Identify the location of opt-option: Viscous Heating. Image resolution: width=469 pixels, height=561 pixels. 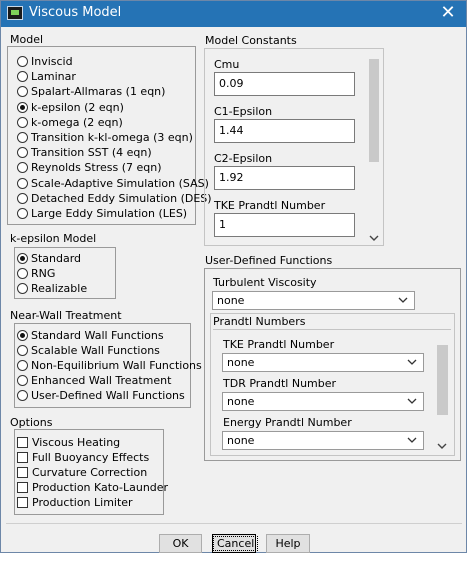
(68, 442).